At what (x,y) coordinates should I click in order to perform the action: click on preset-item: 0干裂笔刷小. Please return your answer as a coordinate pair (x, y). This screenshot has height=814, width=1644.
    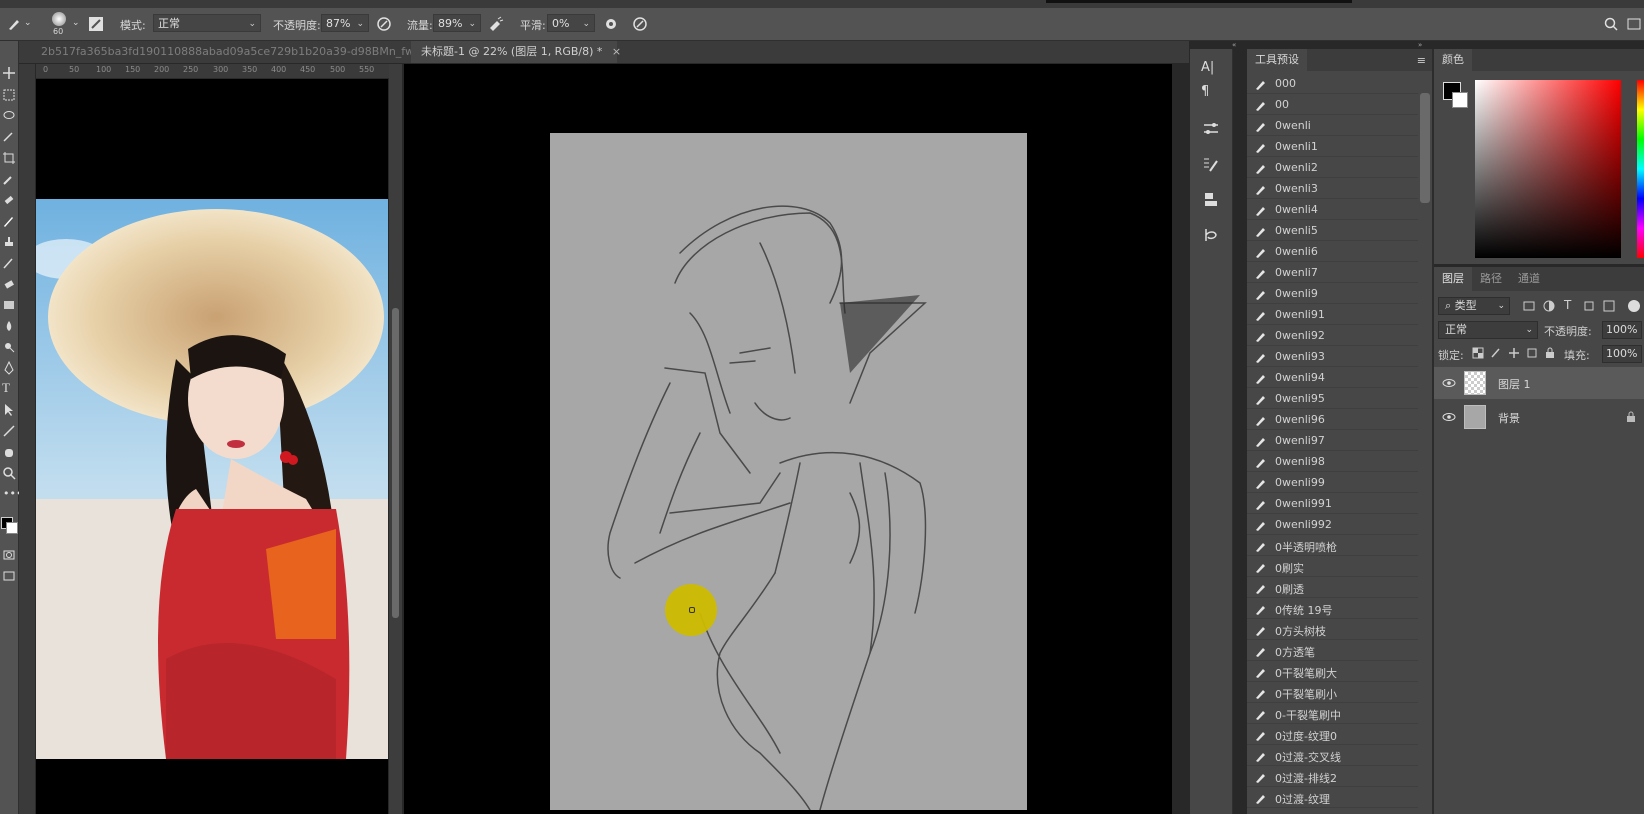
    Looking at the image, I should click on (1332, 693).